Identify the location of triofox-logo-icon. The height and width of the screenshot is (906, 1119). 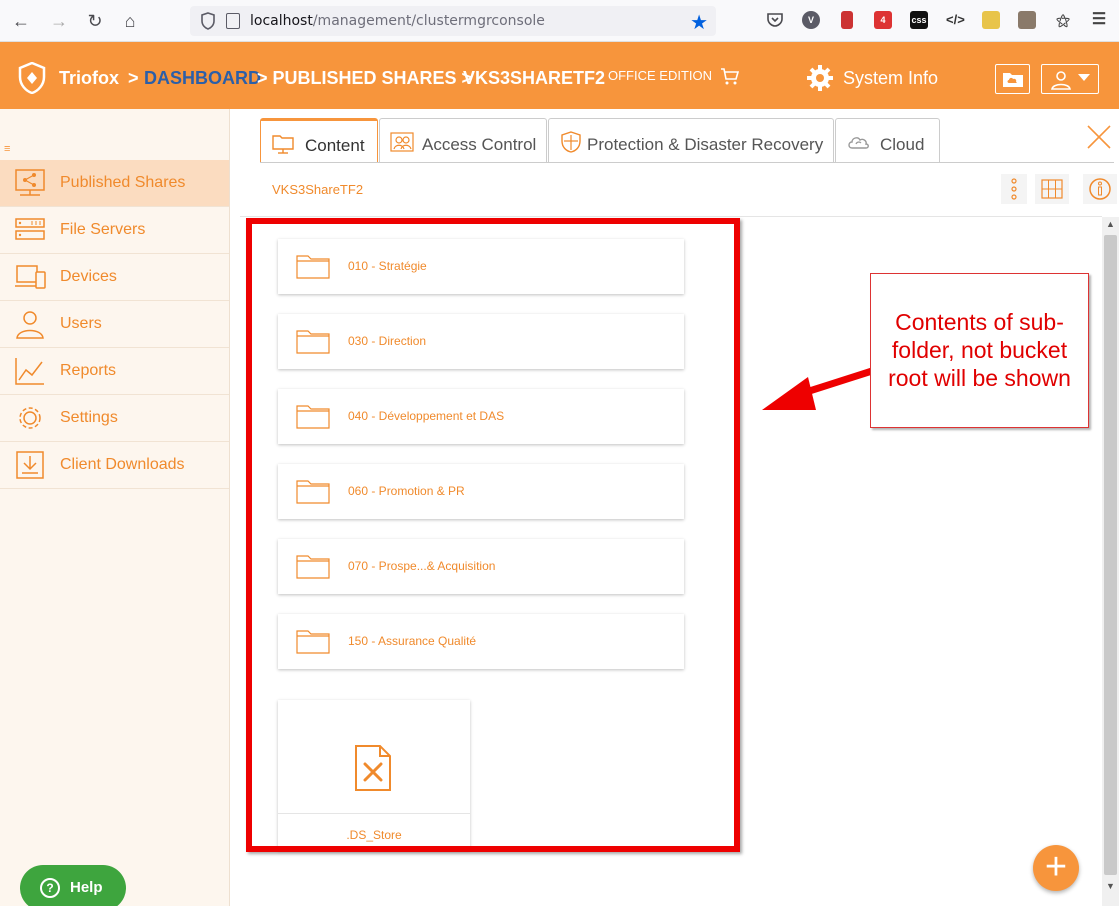
(32, 78).